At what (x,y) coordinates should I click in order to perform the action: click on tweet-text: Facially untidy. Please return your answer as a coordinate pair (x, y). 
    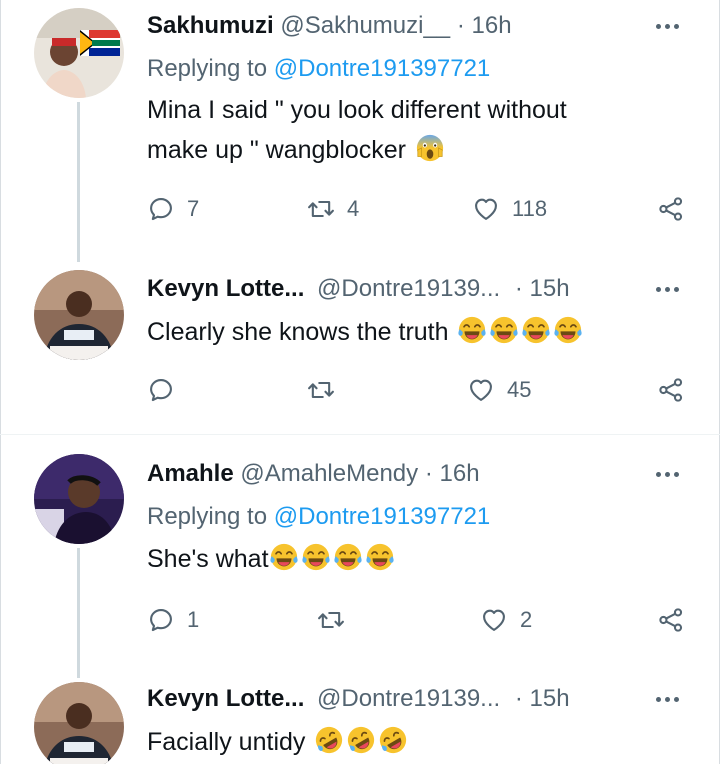
    Looking at the image, I should click on (407, 742).